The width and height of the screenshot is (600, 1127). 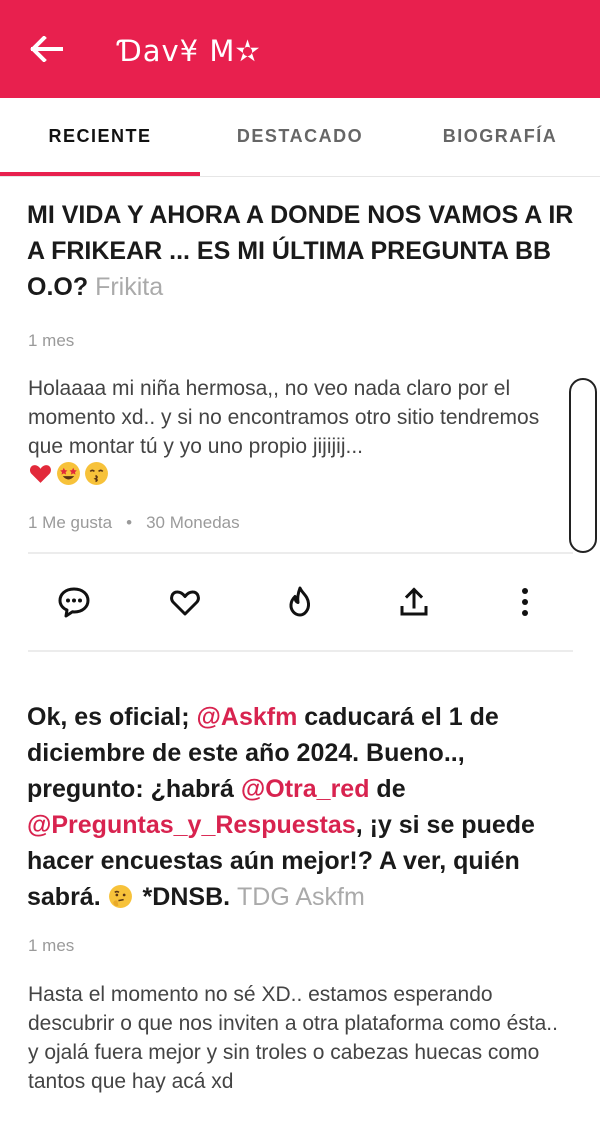 I want to click on comment-button, so click(x=74, y=602).